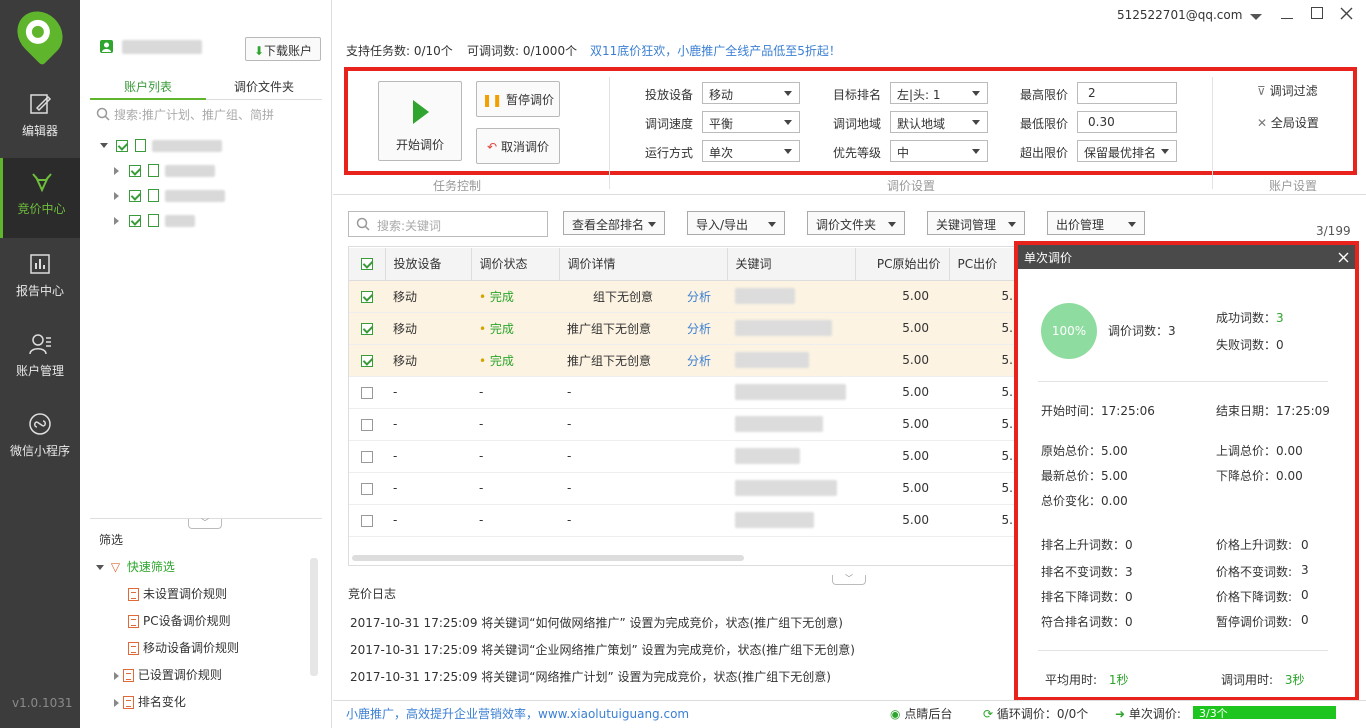 The image size is (1366, 728). What do you see at coordinates (366, 264) in the screenshot?
I see `select-all-checkbox` at bounding box center [366, 264].